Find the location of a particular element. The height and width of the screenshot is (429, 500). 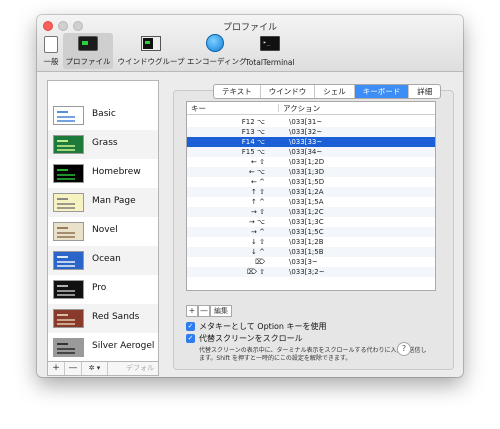

toolbar-encodings: エンコーディング is located at coordinates (216, 51).